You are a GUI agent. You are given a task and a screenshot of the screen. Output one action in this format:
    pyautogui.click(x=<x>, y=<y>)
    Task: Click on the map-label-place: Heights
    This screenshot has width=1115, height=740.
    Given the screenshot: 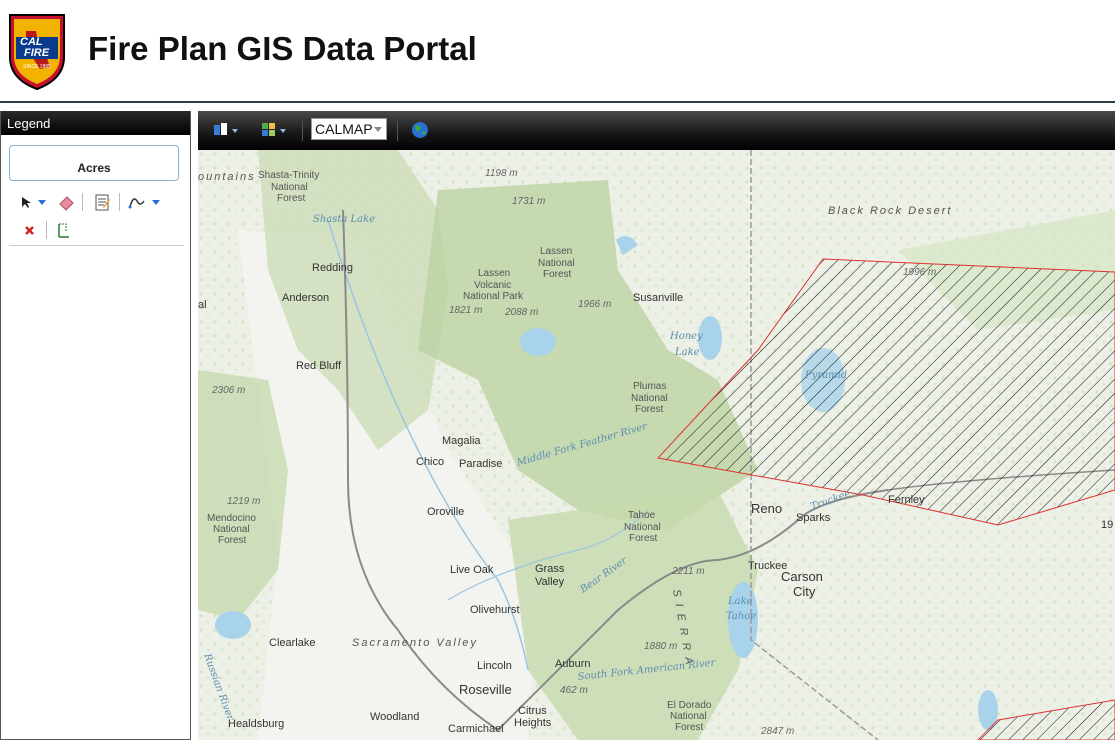 What is the action you would take?
    pyautogui.click(x=533, y=723)
    